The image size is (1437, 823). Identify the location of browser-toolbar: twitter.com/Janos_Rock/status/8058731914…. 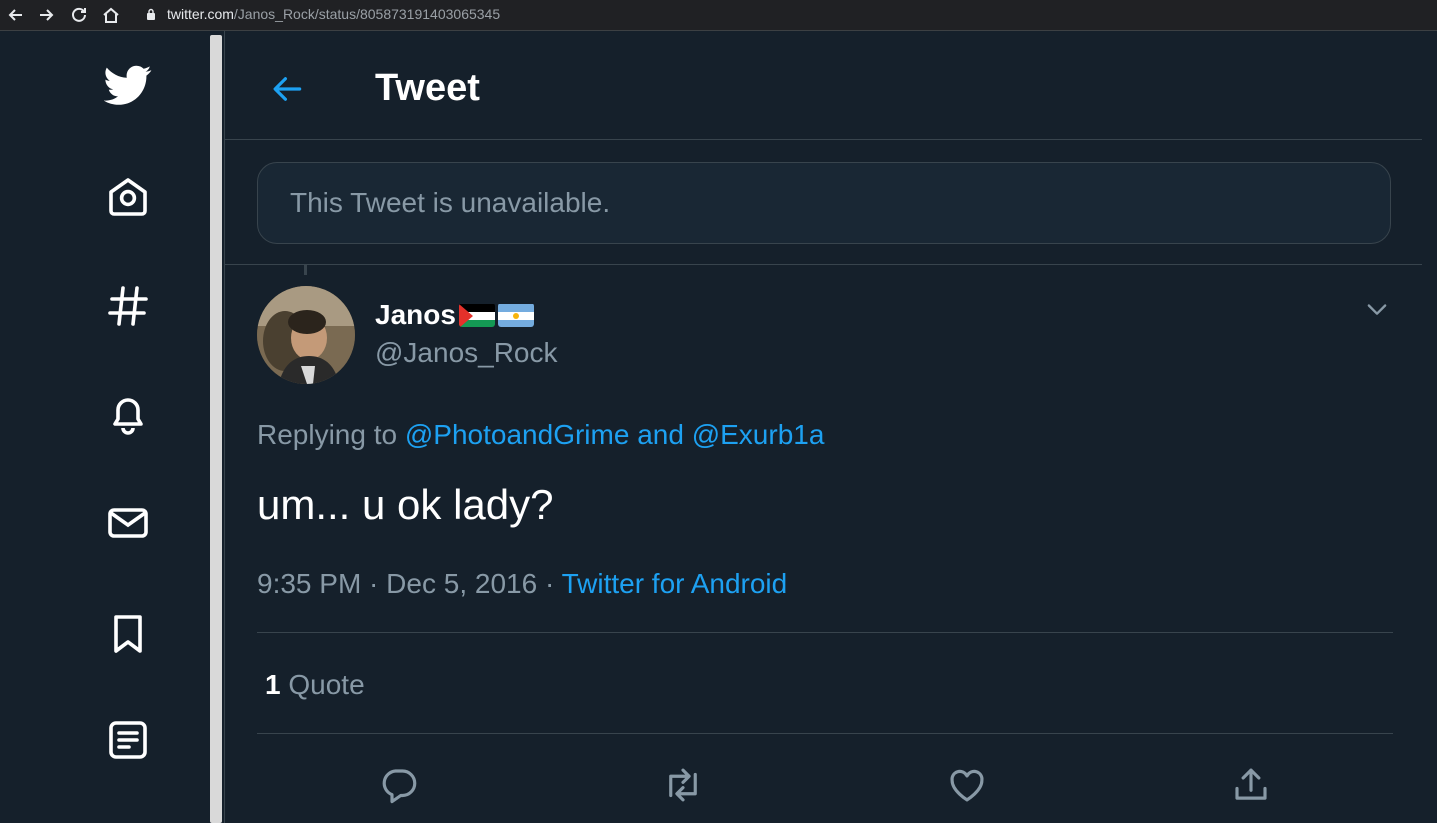
(718, 15).